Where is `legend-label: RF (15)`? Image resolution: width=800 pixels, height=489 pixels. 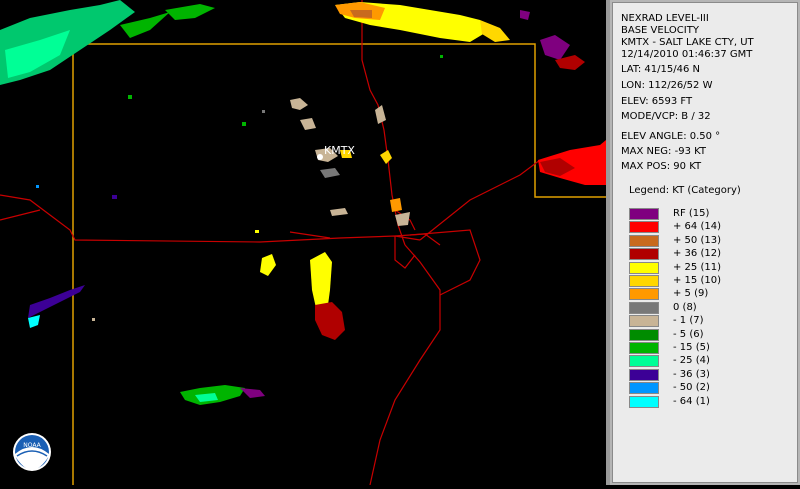
legend-label: RF (15) is located at coordinates (691, 213).